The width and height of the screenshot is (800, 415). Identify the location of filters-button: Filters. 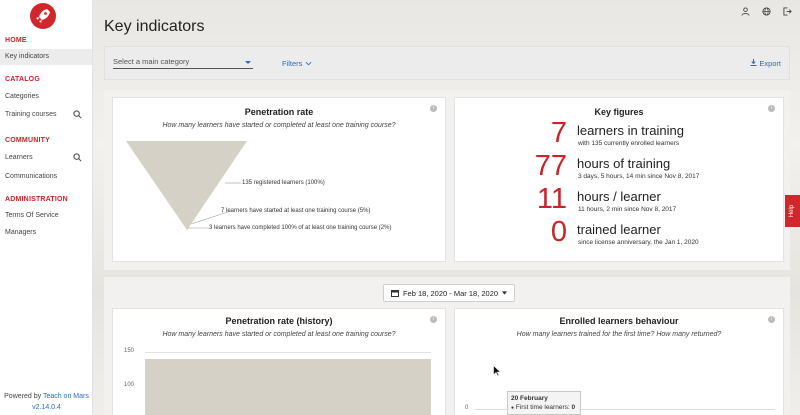
(297, 63).